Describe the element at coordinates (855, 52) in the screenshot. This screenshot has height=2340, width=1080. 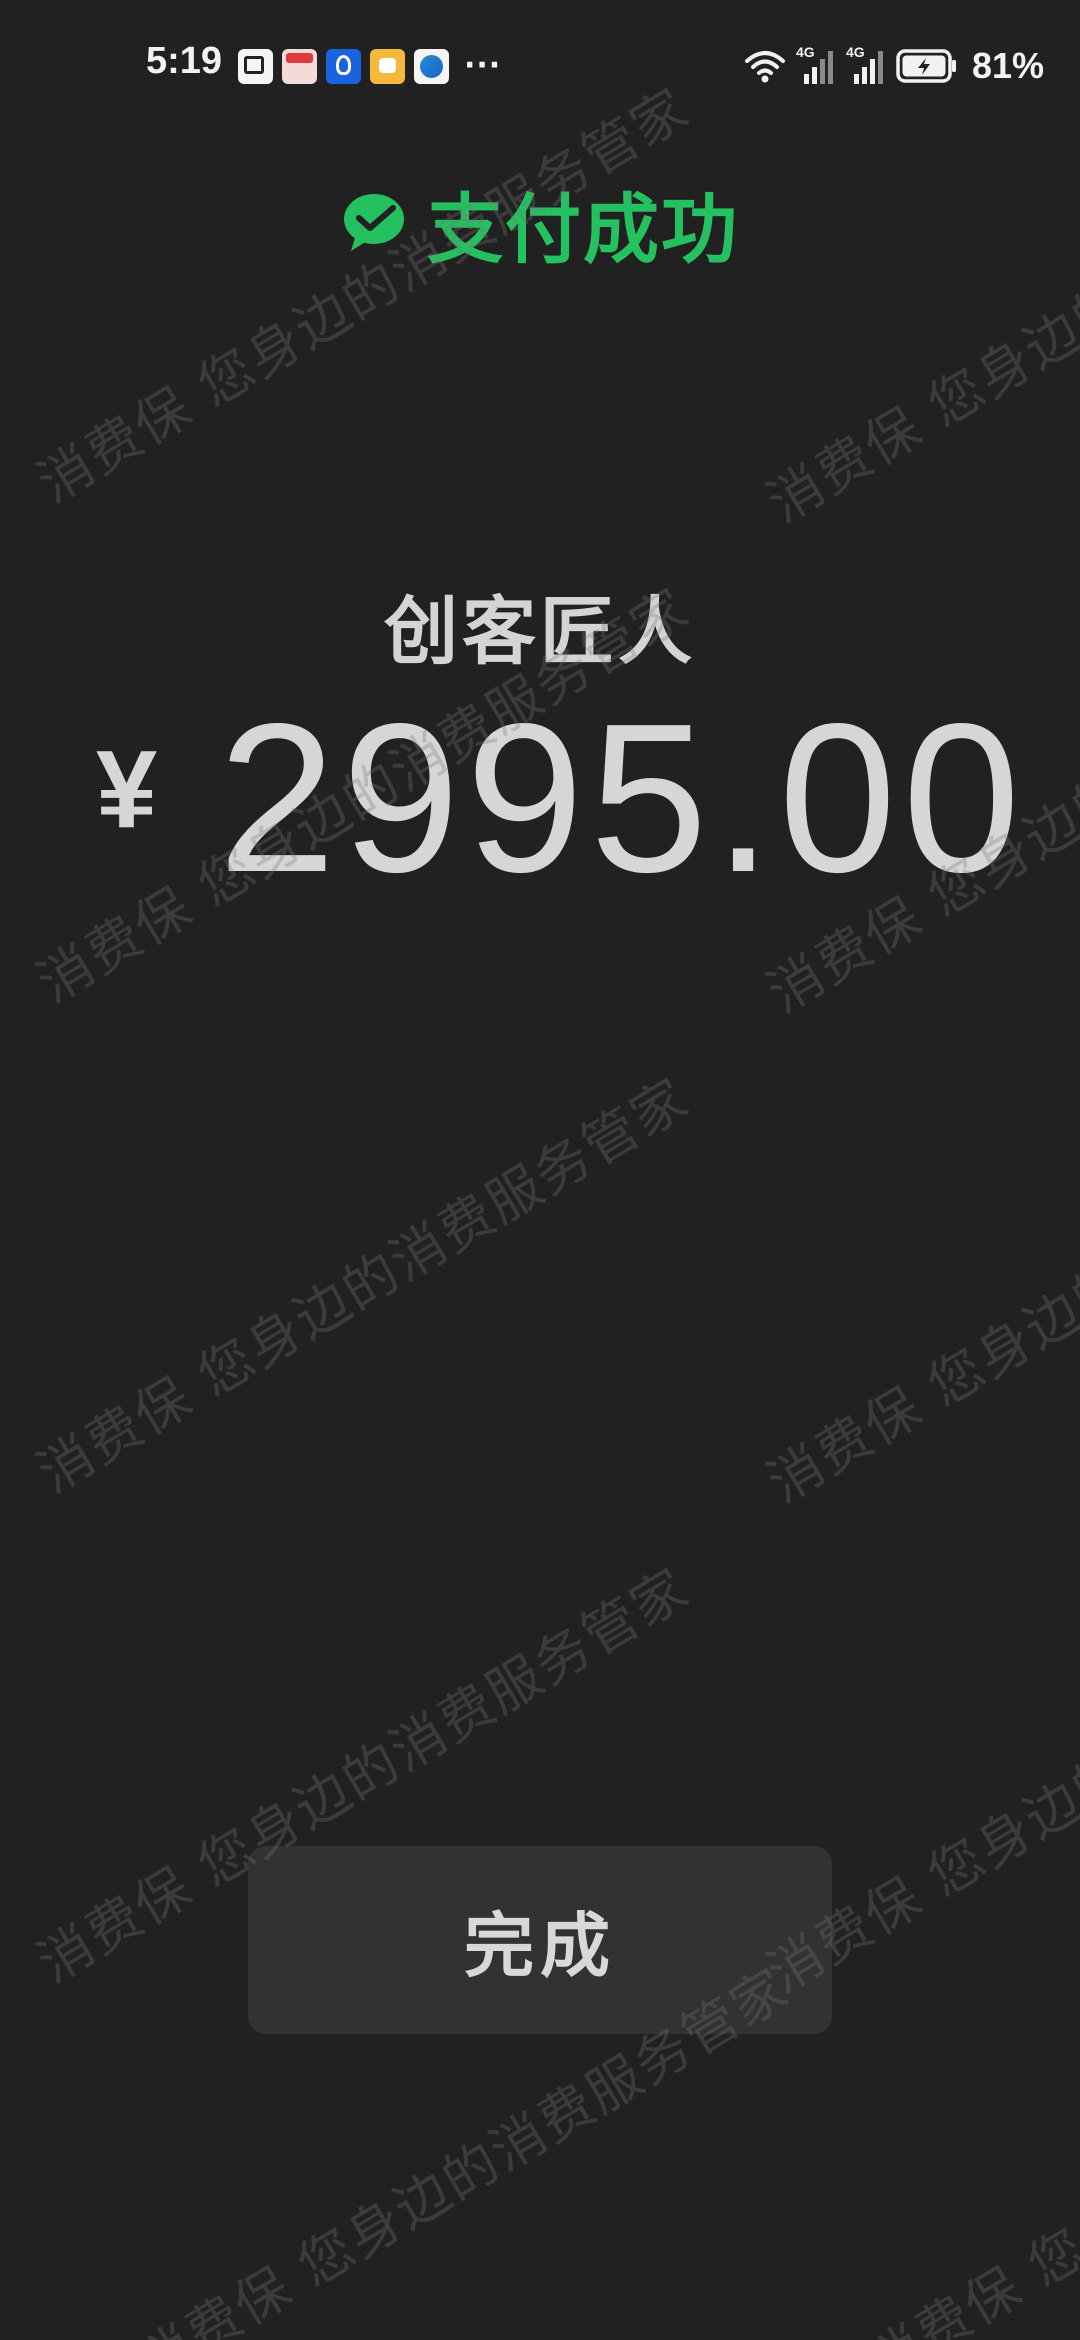
I see `network-type-sim2: 4G` at that location.